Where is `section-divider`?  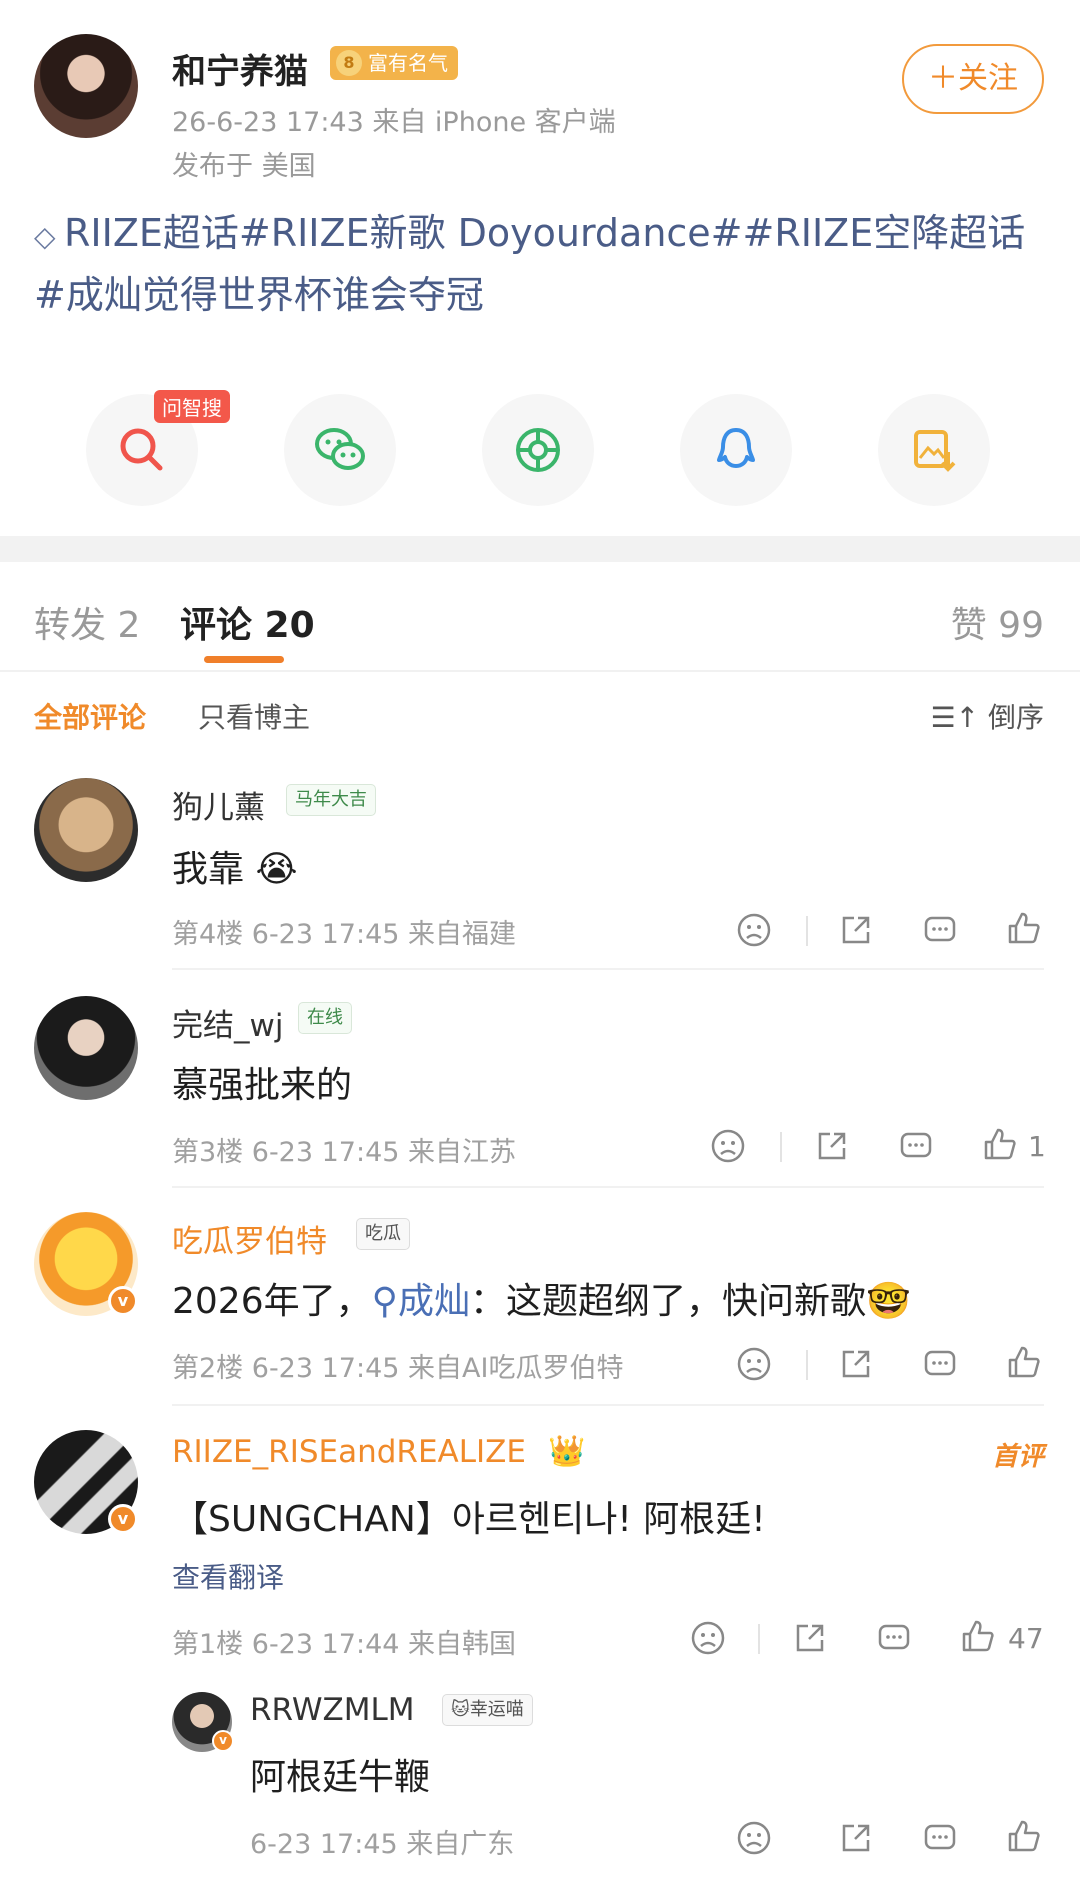
section-divider is located at coordinates (540, 549).